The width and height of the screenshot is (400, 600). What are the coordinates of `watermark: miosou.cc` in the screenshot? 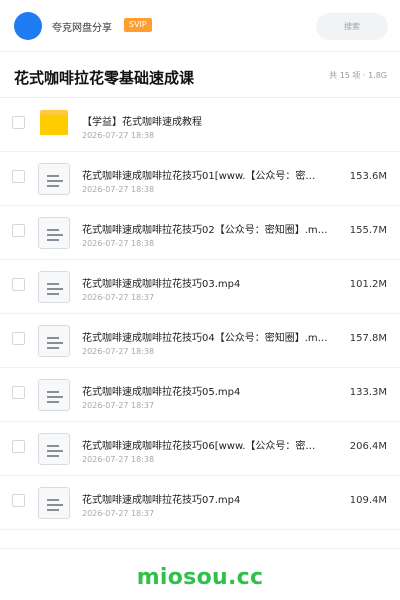 It's located at (200, 577).